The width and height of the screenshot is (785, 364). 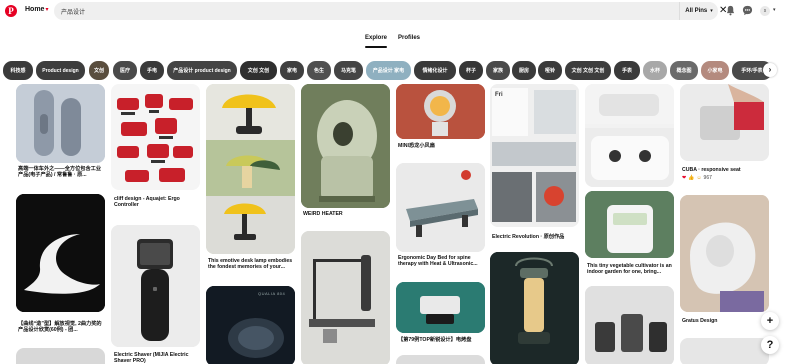 I want to click on search-bar: ✕, so click(x=390, y=11).